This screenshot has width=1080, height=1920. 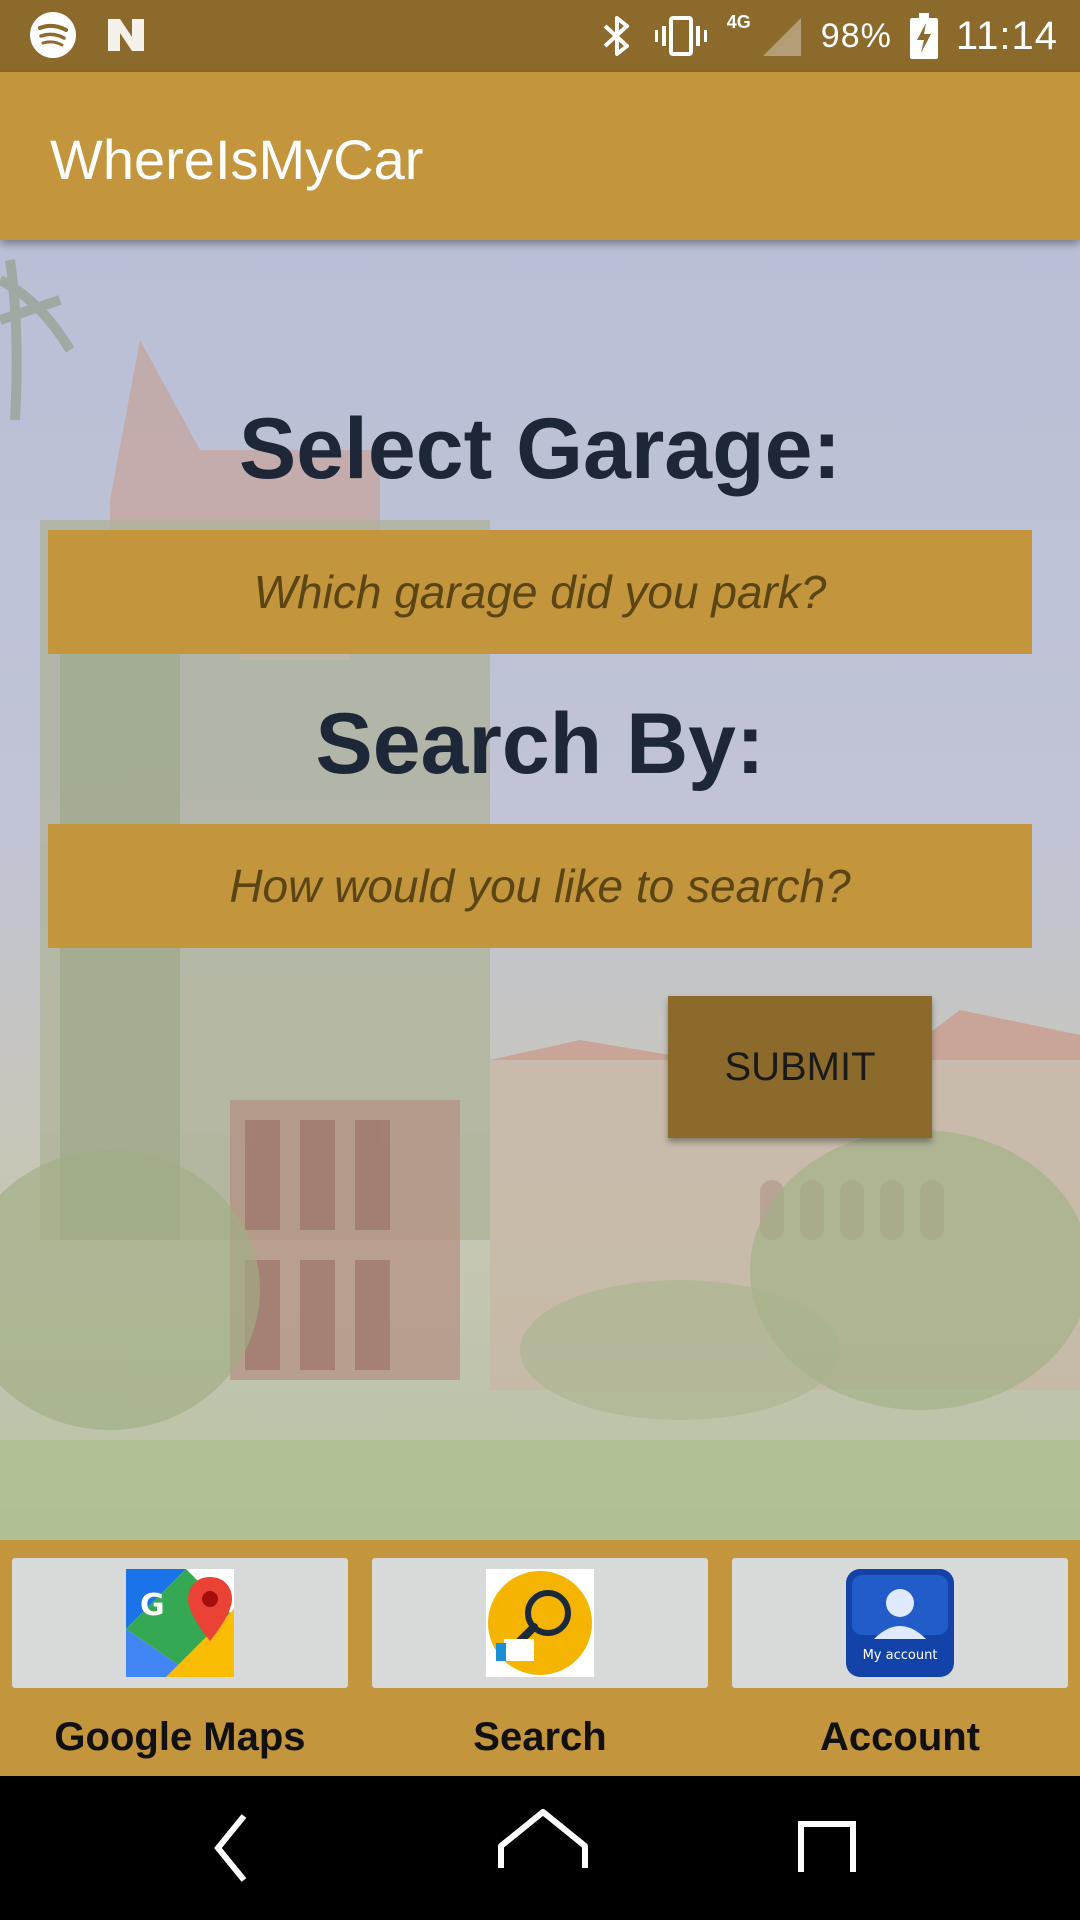 I want to click on bottom-navigation: G Google Maps Search My account Account, so click(x=540, y=1658).